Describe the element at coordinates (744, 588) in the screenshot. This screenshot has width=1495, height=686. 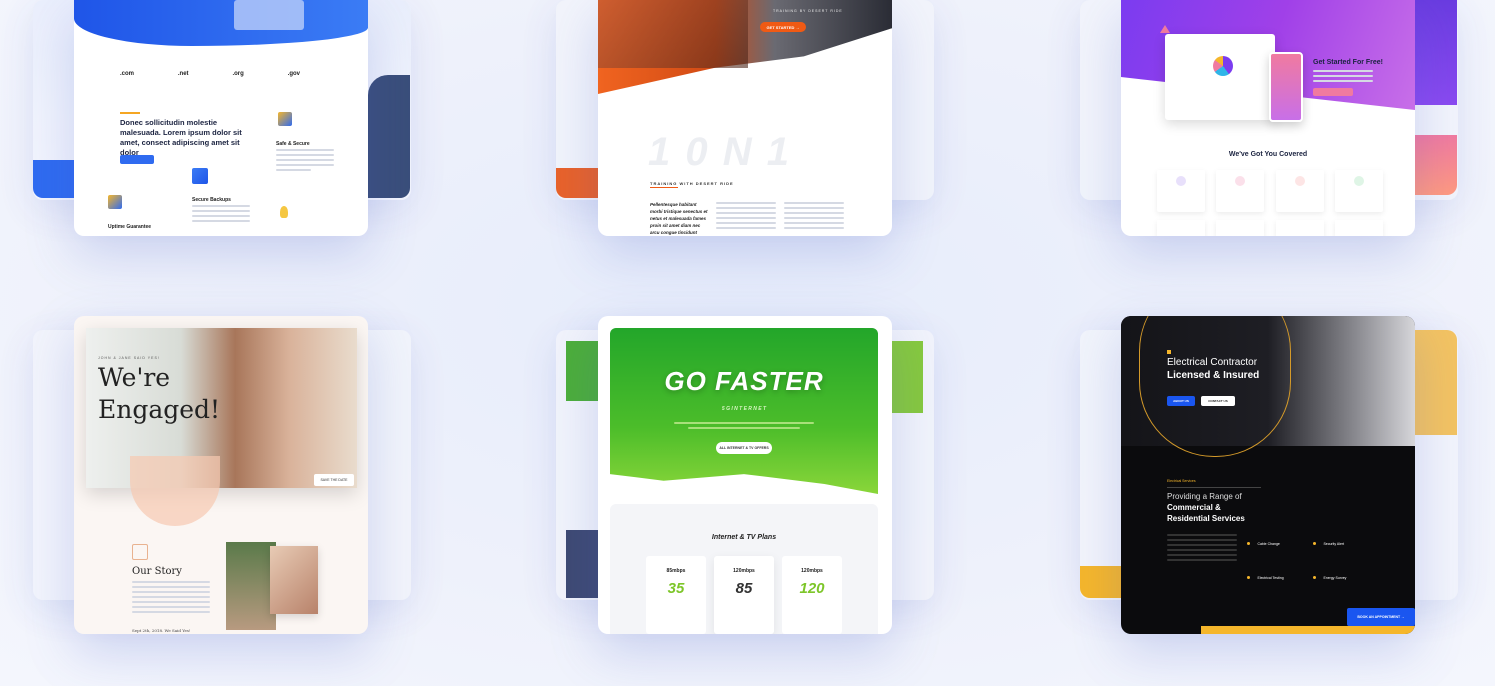
I see `isp-plan-price: 85` at that location.